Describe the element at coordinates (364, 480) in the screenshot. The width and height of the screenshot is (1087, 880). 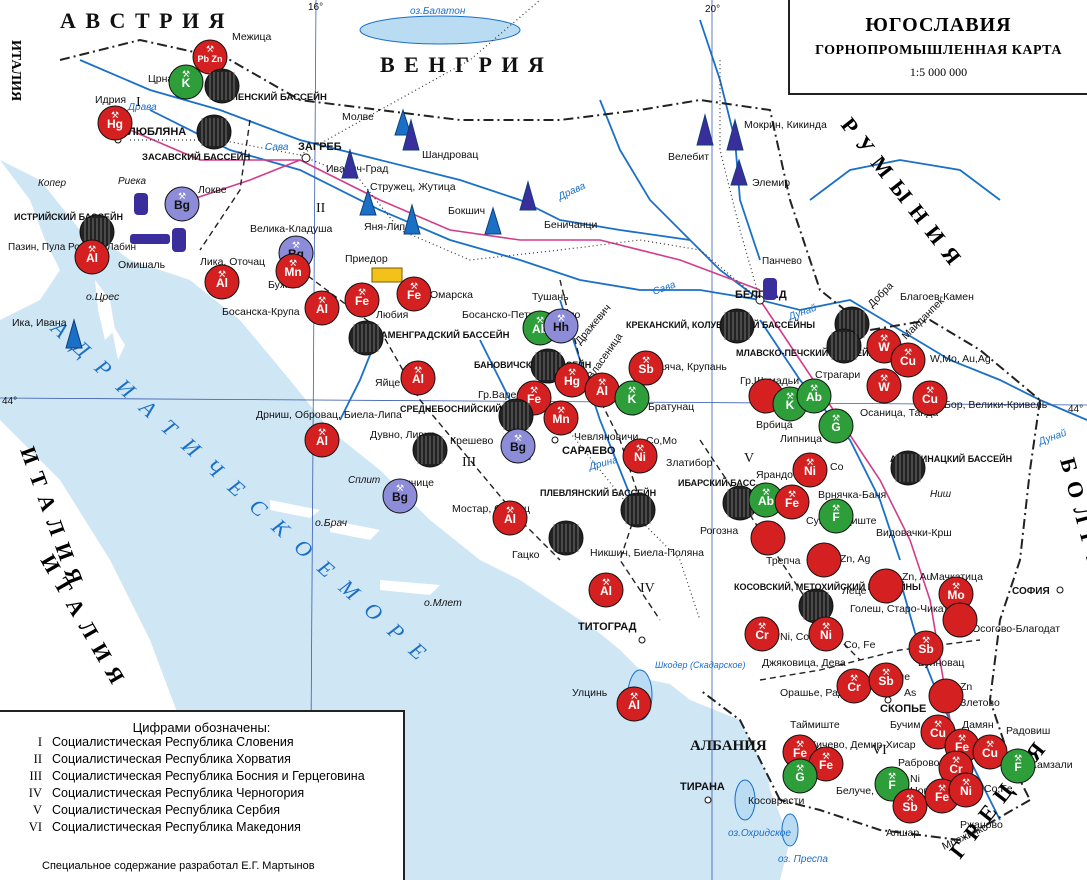
I see `town-split: Сплит` at that location.